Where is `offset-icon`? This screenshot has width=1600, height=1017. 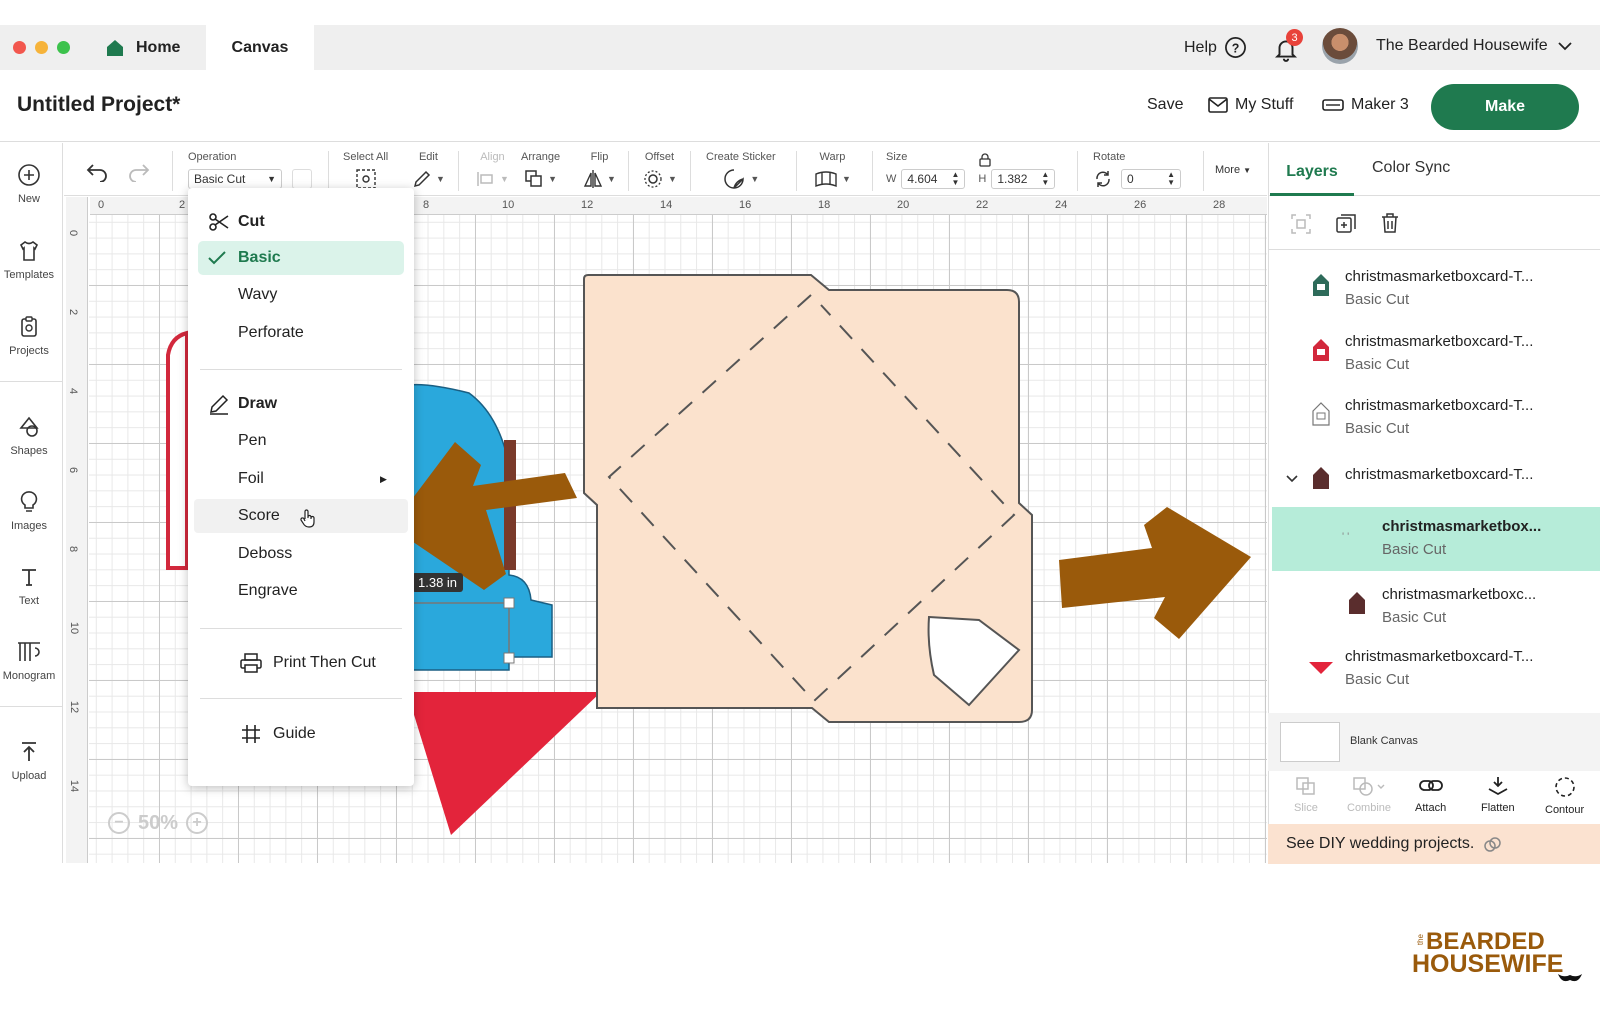
offset-icon is located at coordinates (653, 179).